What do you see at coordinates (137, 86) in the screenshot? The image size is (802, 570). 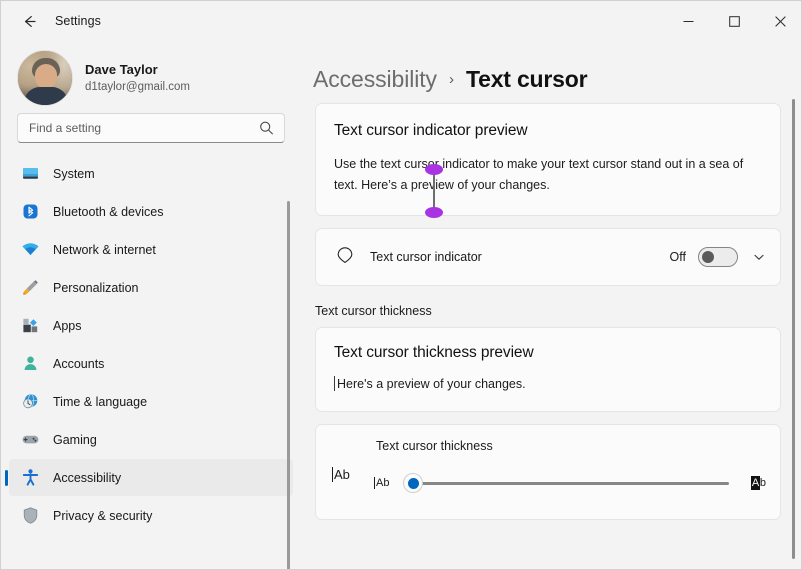 I see `profile-email: d1taylor@gmail.com` at bounding box center [137, 86].